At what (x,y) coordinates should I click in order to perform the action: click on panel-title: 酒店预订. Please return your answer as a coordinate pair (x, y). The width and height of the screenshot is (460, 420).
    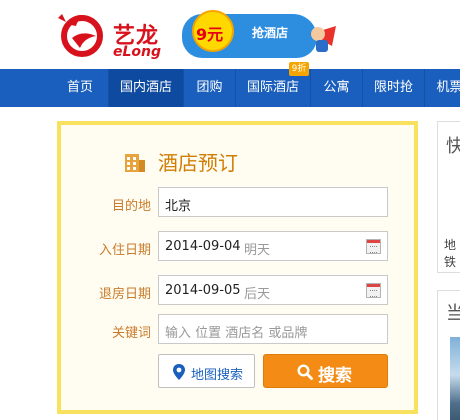
    Looking at the image, I should click on (198, 163).